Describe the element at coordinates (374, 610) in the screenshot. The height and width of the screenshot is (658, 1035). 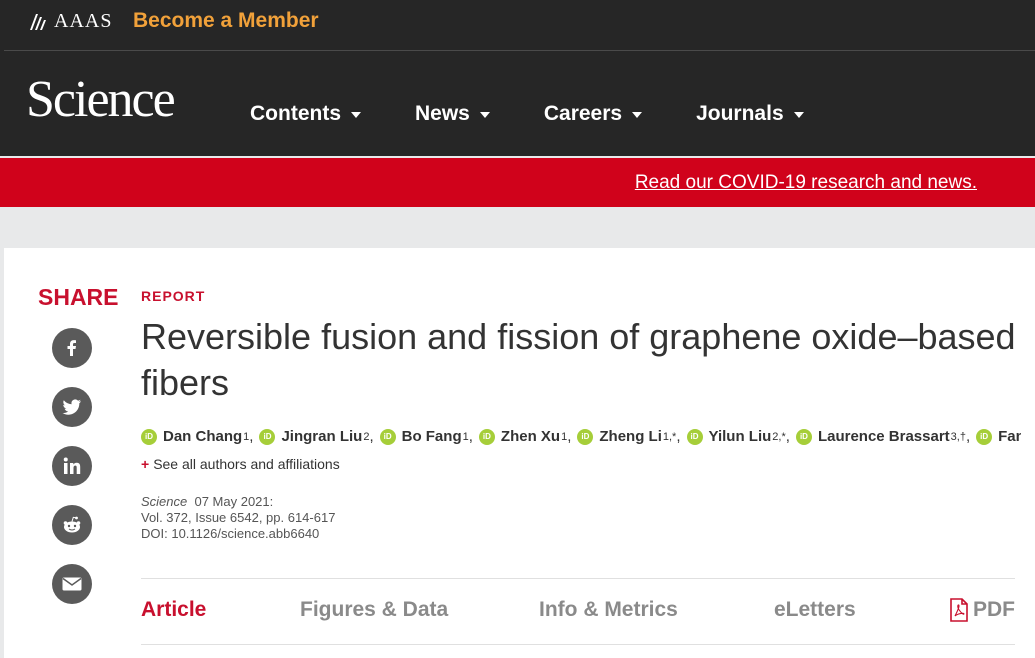
I see `tab-figures-data: Figures & Data` at that location.